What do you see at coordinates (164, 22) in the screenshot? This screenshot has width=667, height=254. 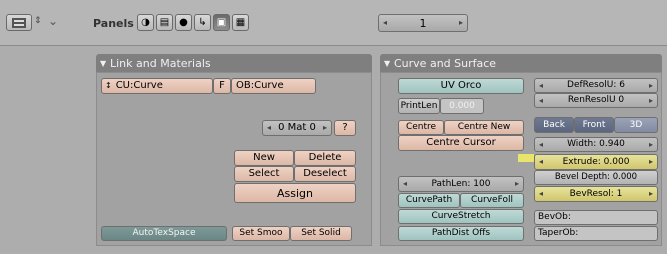 I see `script-context-icon: ▤` at bounding box center [164, 22].